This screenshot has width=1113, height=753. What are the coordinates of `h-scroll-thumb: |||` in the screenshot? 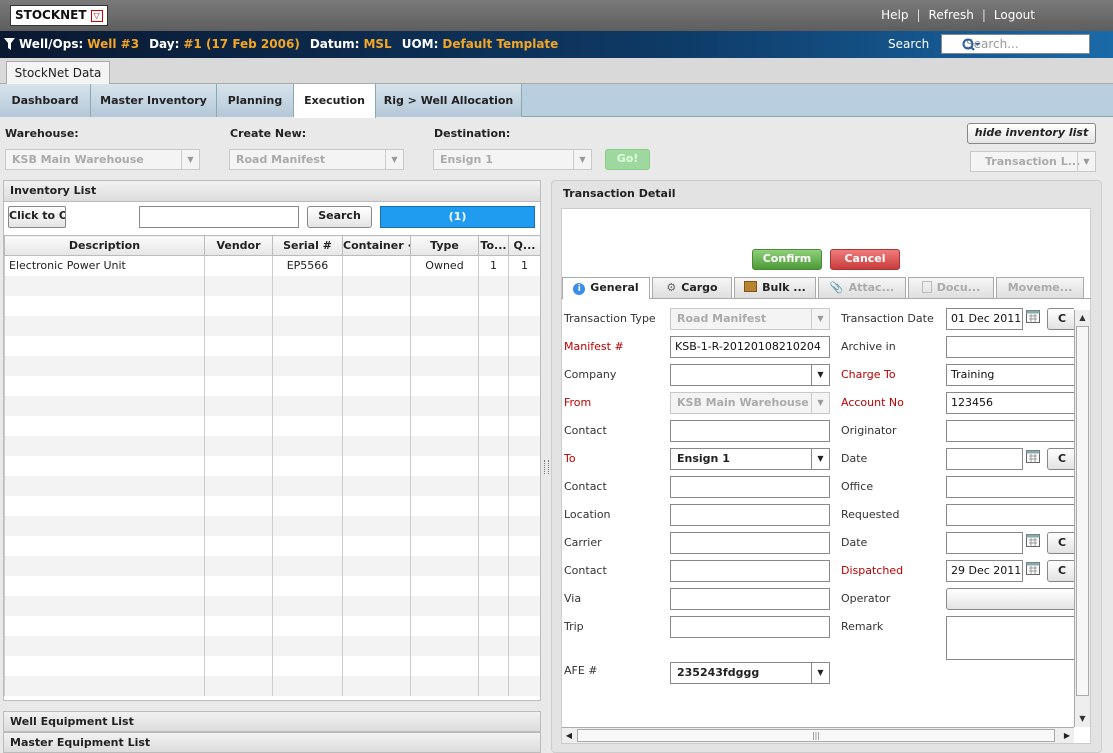 It's located at (816, 735).